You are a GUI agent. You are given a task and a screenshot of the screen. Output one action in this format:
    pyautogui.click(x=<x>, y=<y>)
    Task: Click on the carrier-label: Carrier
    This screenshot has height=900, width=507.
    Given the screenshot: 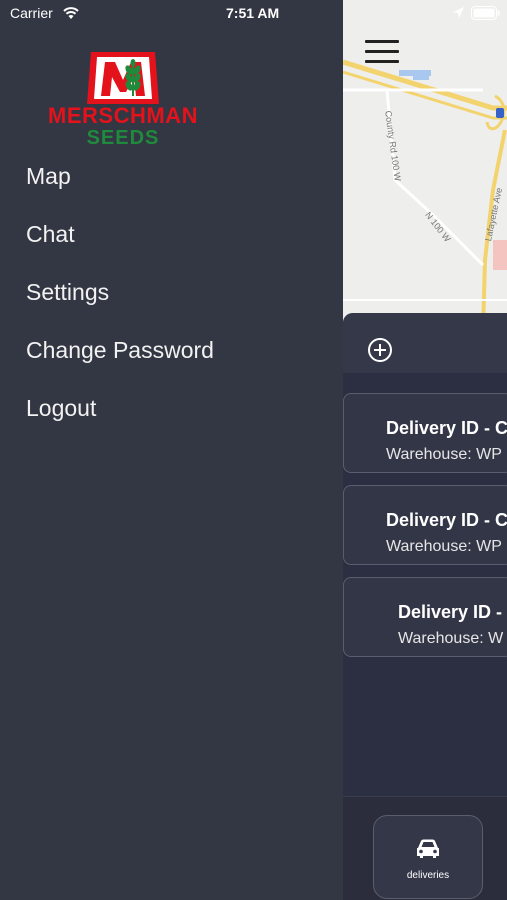 What is the action you would take?
    pyautogui.click(x=31, y=13)
    